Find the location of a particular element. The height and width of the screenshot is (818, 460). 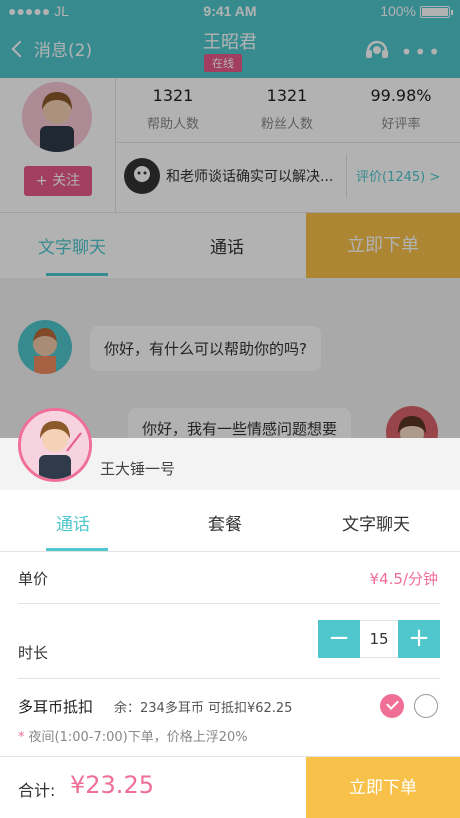

night-surcharge-note: * 夜间(1:00-7:00)下单，价格上浮20% is located at coordinates (133, 735).